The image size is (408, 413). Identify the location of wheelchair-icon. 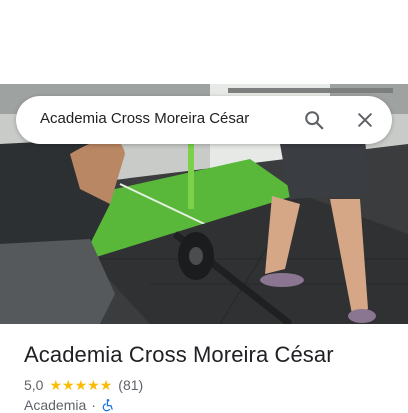
(107, 405).